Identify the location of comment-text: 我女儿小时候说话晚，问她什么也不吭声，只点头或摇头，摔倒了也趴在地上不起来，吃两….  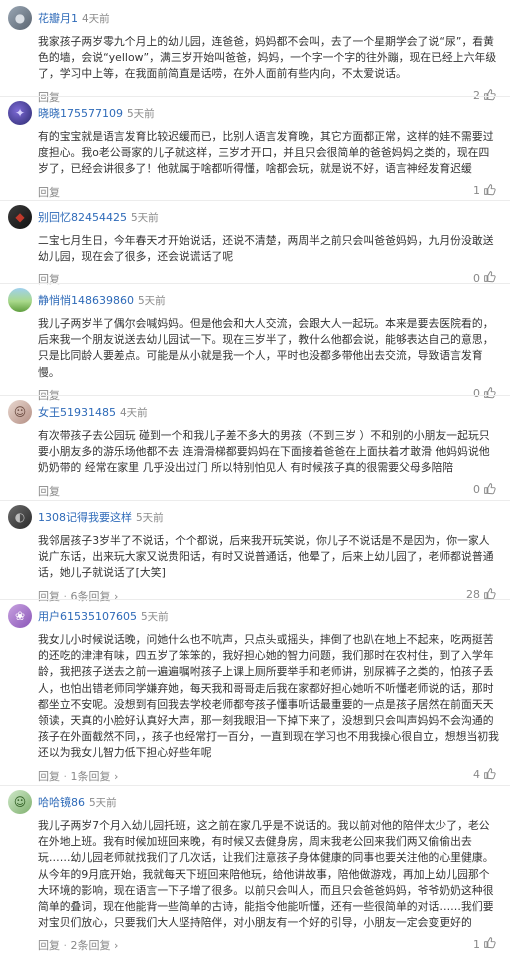
(269, 696).